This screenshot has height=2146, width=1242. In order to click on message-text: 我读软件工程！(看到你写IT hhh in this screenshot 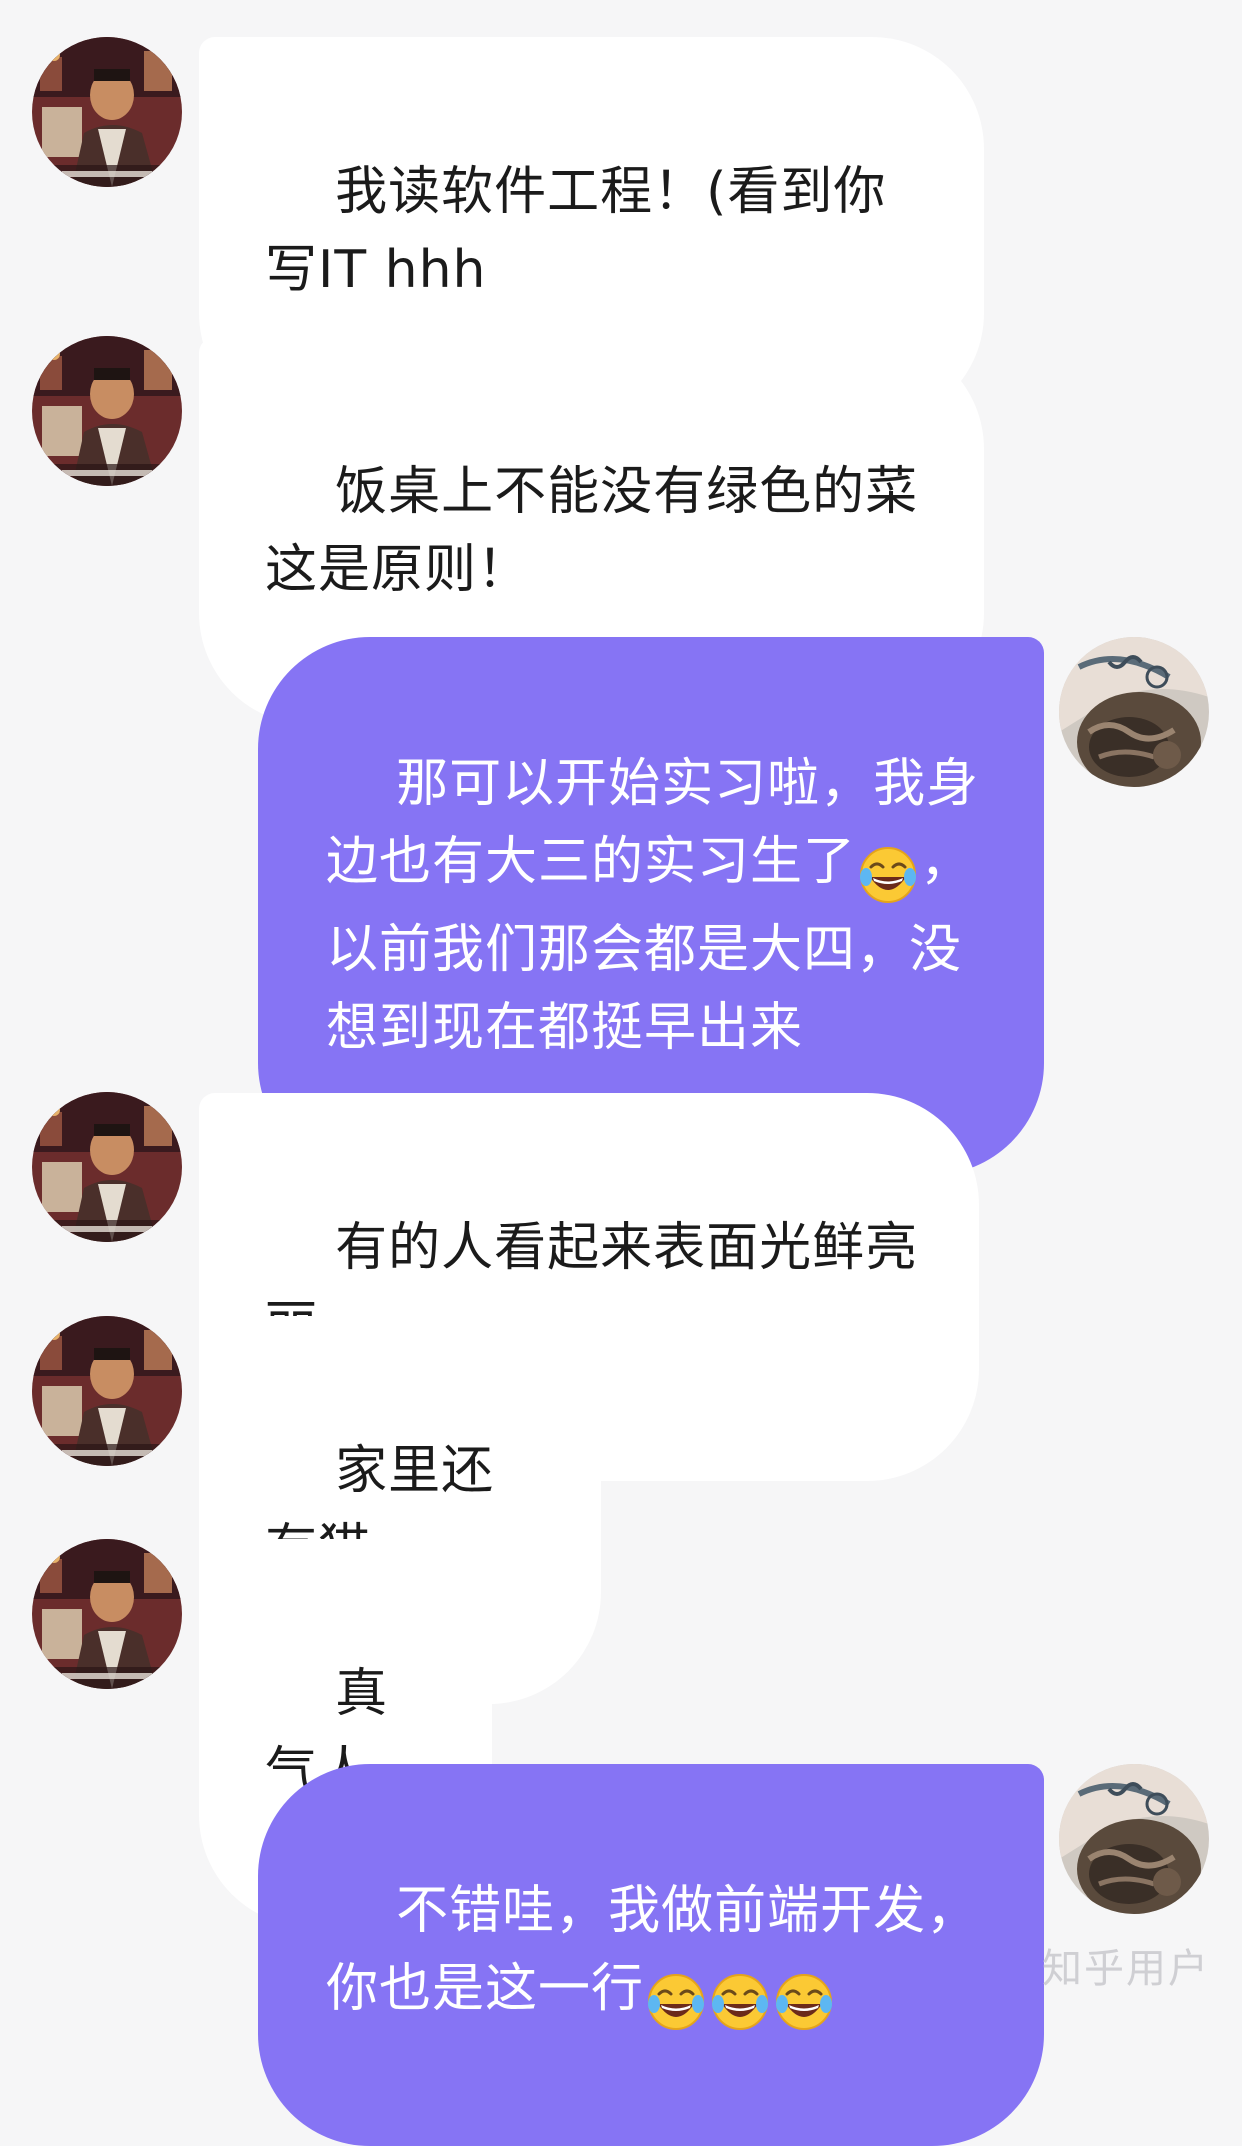, I will do `click(576, 231)`.